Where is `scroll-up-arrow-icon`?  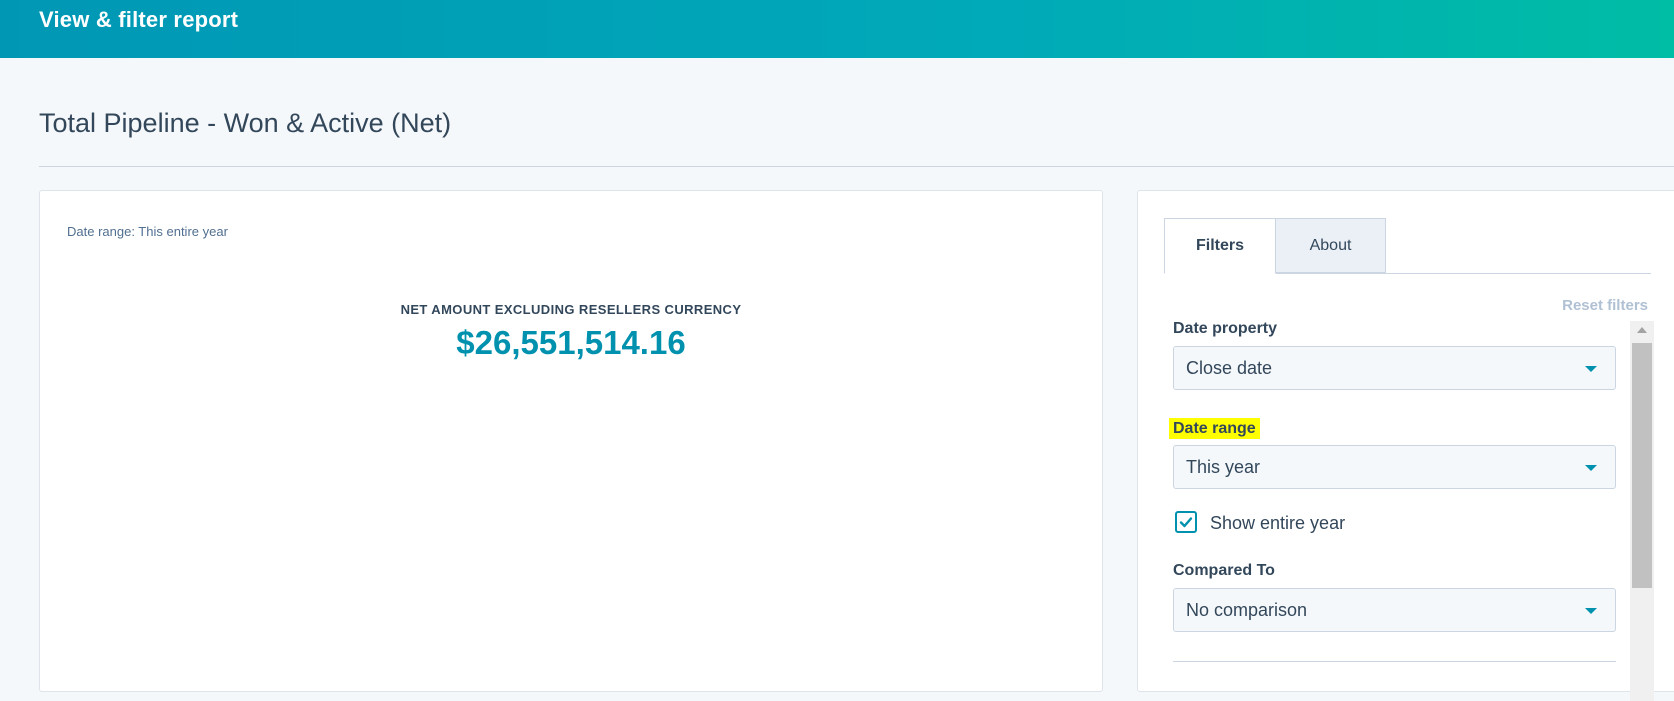 scroll-up-arrow-icon is located at coordinates (1642, 330).